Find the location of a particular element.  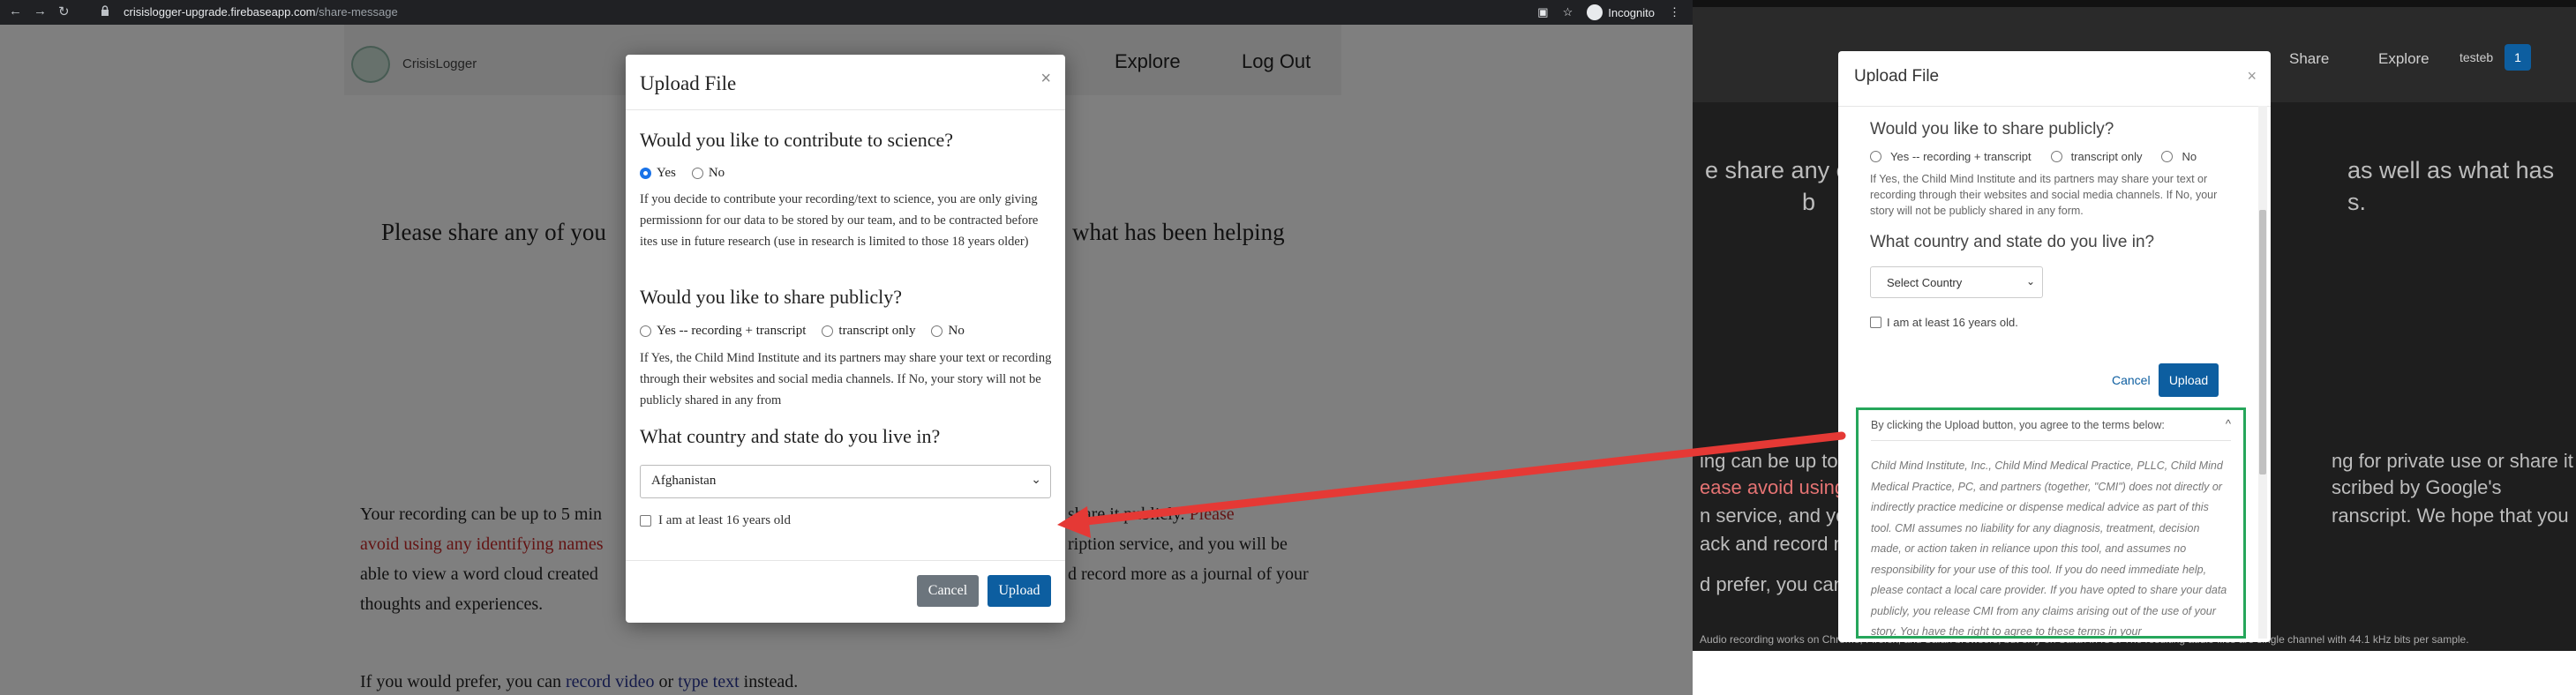

annotation-arrow is located at coordinates (1451, 484).